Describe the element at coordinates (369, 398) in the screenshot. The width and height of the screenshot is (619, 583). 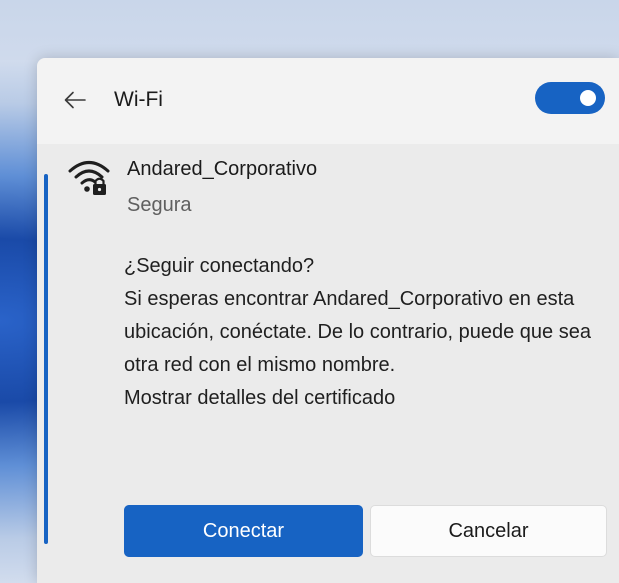
I see `show-certificate-link: Mostrar detalles del certificado` at that location.